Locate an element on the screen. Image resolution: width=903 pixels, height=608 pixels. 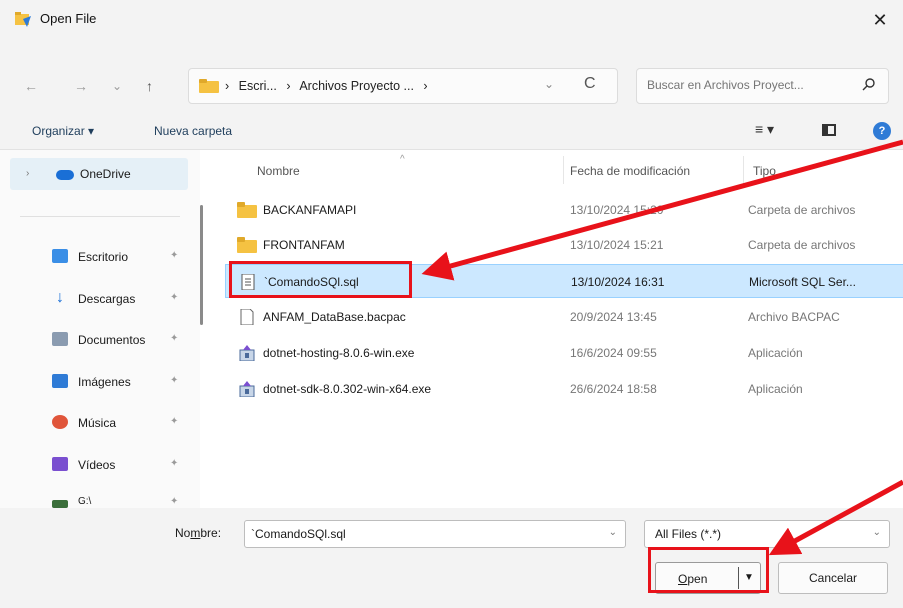
pictures-icon is located at coordinates (60, 381).